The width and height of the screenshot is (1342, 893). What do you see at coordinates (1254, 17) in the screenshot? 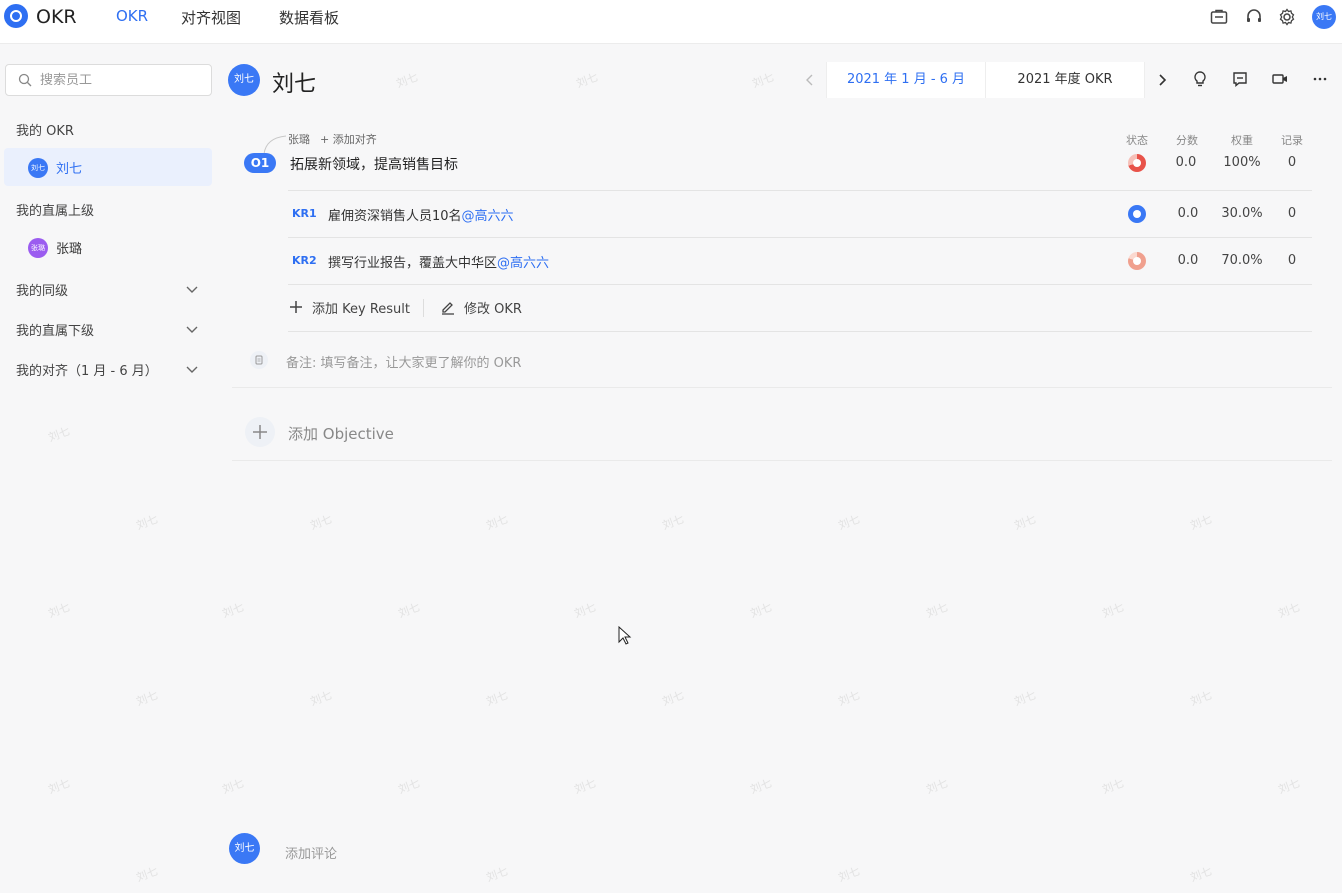
I see `headset-icon` at bounding box center [1254, 17].